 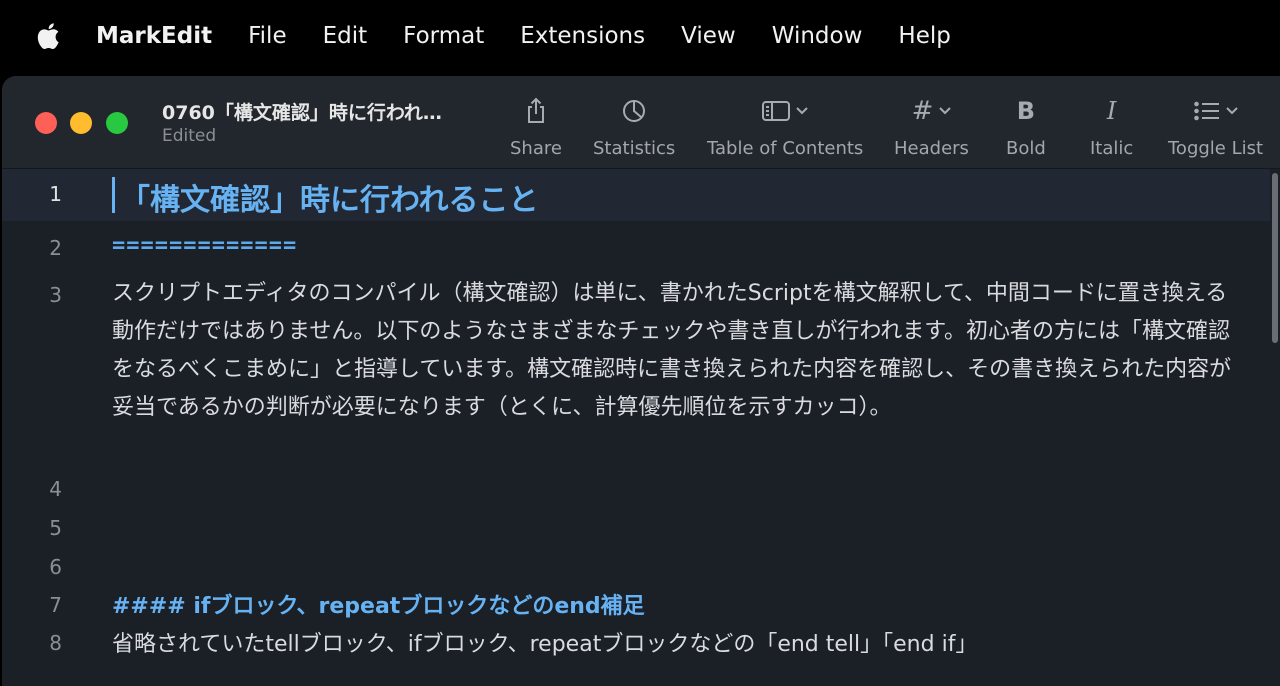 What do you see at coordinates (1026, 111) in the screenshot?
I see `bold-icon: B` at bounding box center [1026, 111].